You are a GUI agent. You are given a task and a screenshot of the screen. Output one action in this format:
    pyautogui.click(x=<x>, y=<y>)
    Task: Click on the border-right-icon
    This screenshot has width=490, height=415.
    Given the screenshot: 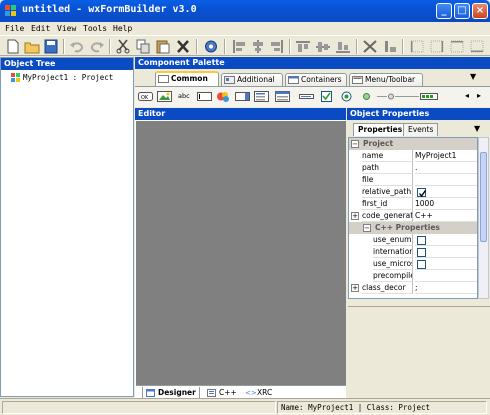 What is the action you would take?
    pyautogui.click(x=437, y=46)
    